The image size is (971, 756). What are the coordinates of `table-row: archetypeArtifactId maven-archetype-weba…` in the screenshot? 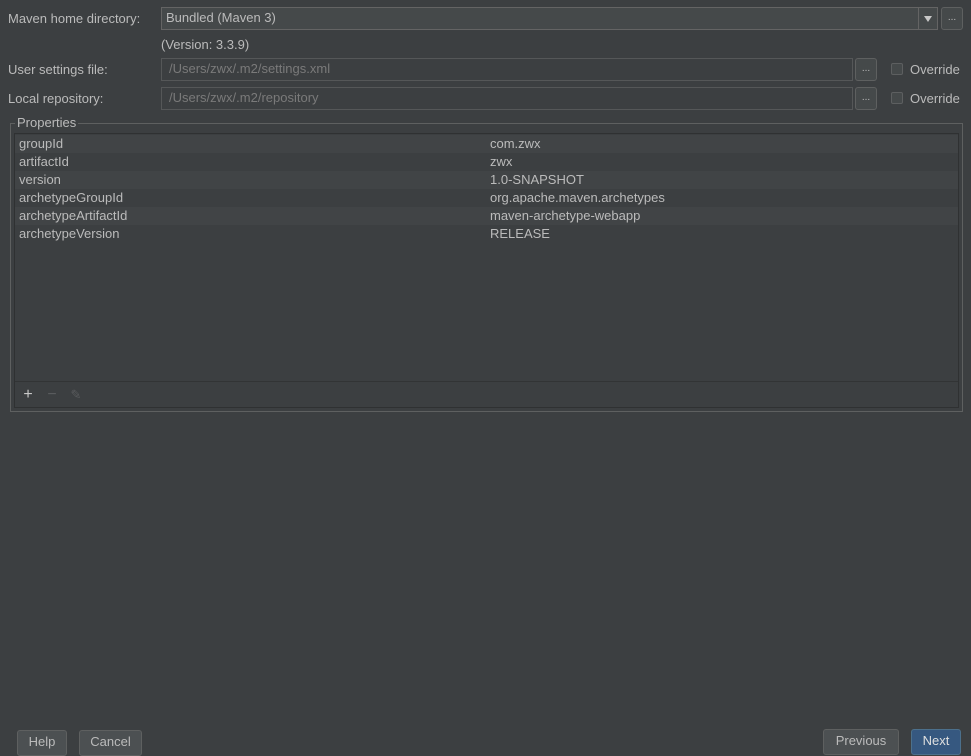 It's located at (486, 216).